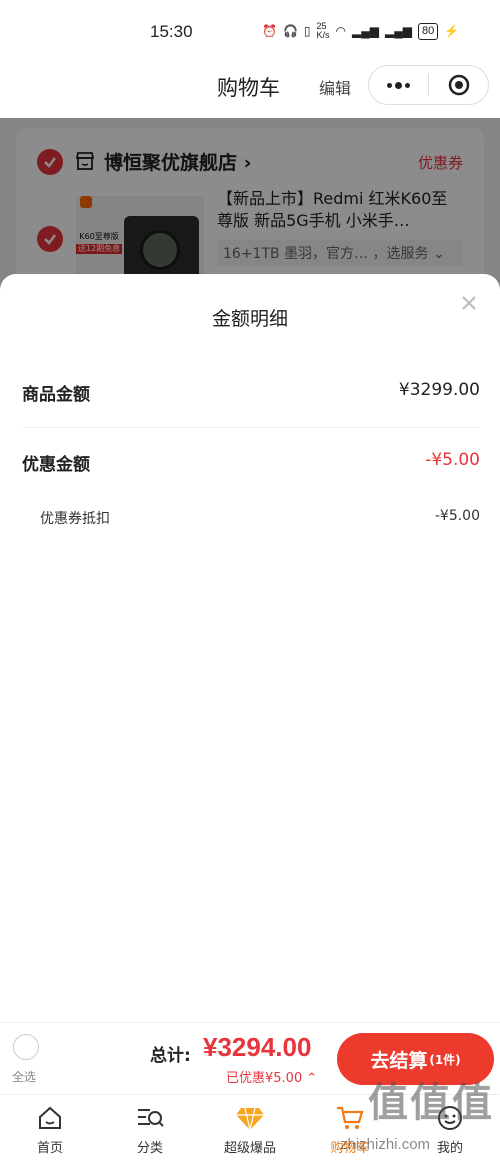 This screenshot has height=1164, width=500. What do you see at coordinates (251, 395) in the screenshot?
I see `goods-amount-row: 商品金额 ¥3299.00` at bounding box center [251, 395].